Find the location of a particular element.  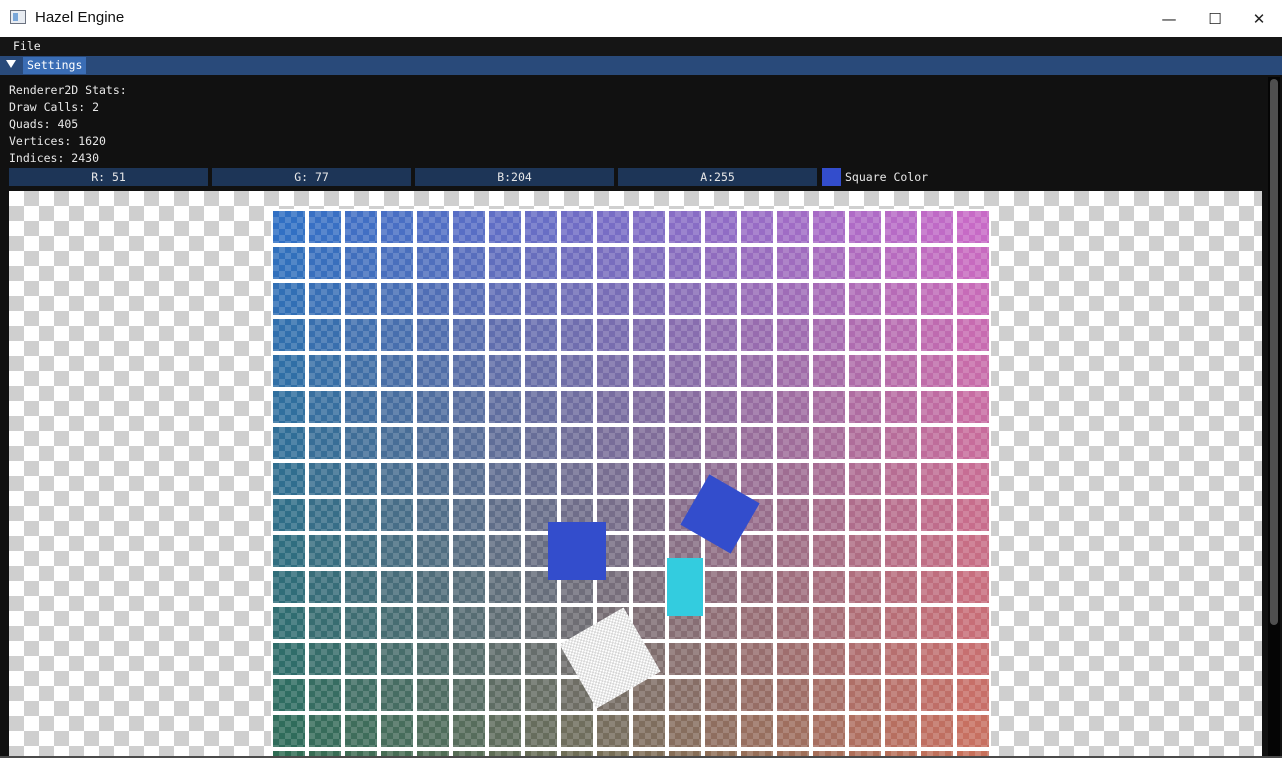

panel-scrollbar is located at coordinates (1274, 417).